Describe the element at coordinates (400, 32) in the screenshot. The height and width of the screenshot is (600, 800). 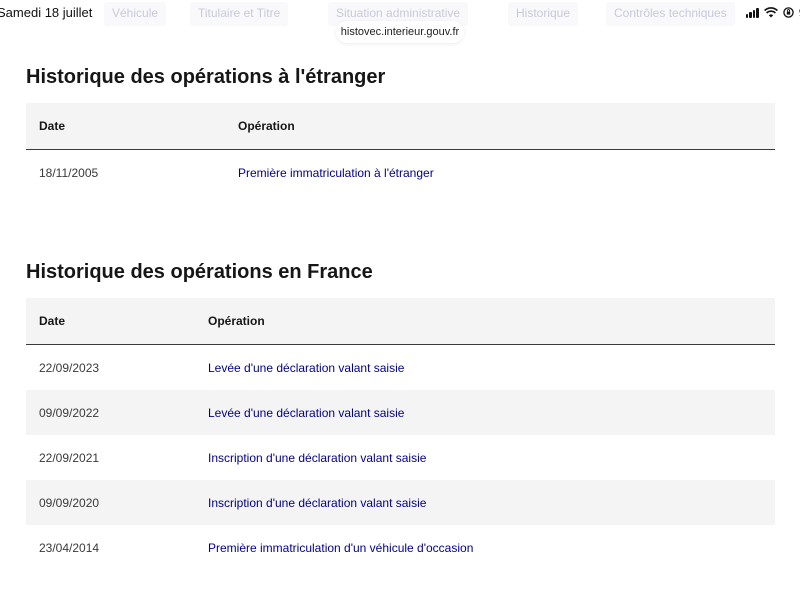
I see `url-bar: histovec.interieur.gouv.fr` at that location.